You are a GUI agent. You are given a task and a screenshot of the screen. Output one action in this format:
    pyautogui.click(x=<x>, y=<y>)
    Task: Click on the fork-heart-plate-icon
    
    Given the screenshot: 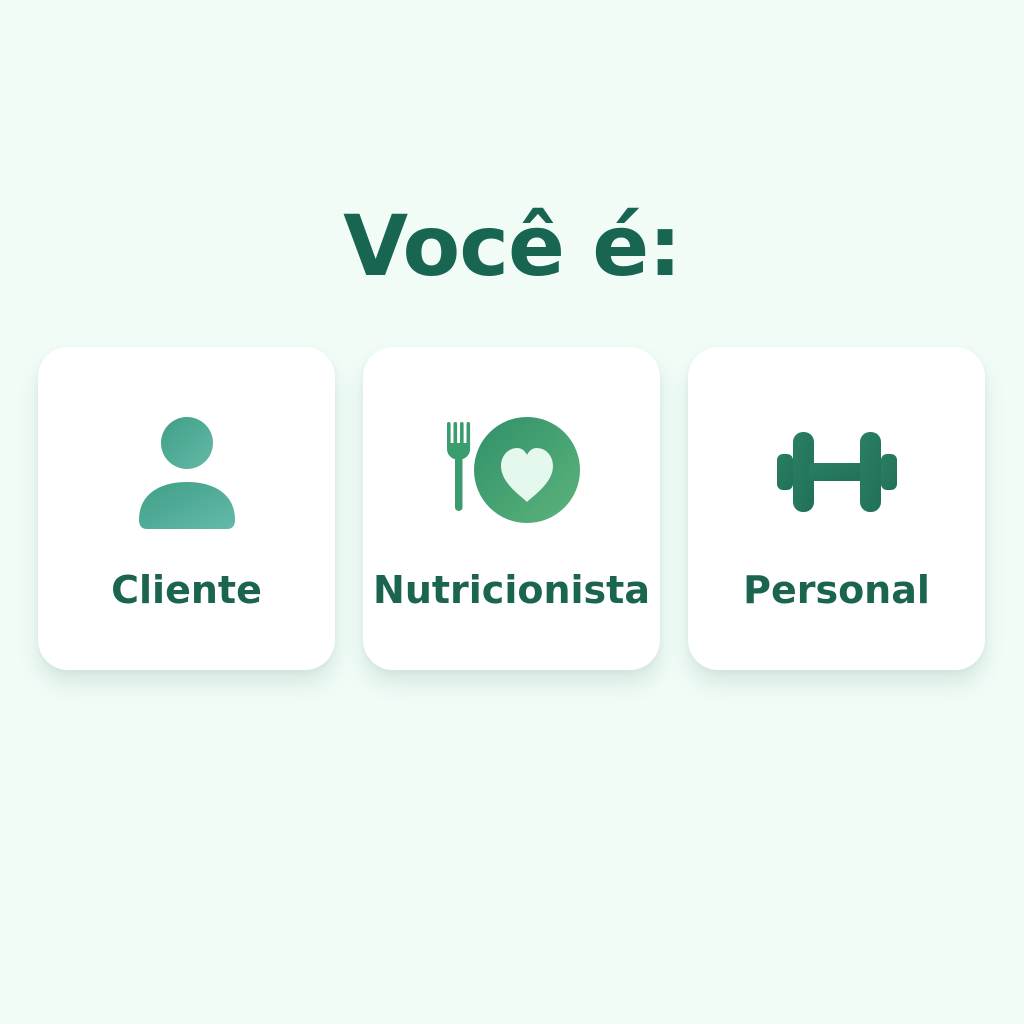 What is the action you would take?
    pyautogui.click(x=511, y=472)
    